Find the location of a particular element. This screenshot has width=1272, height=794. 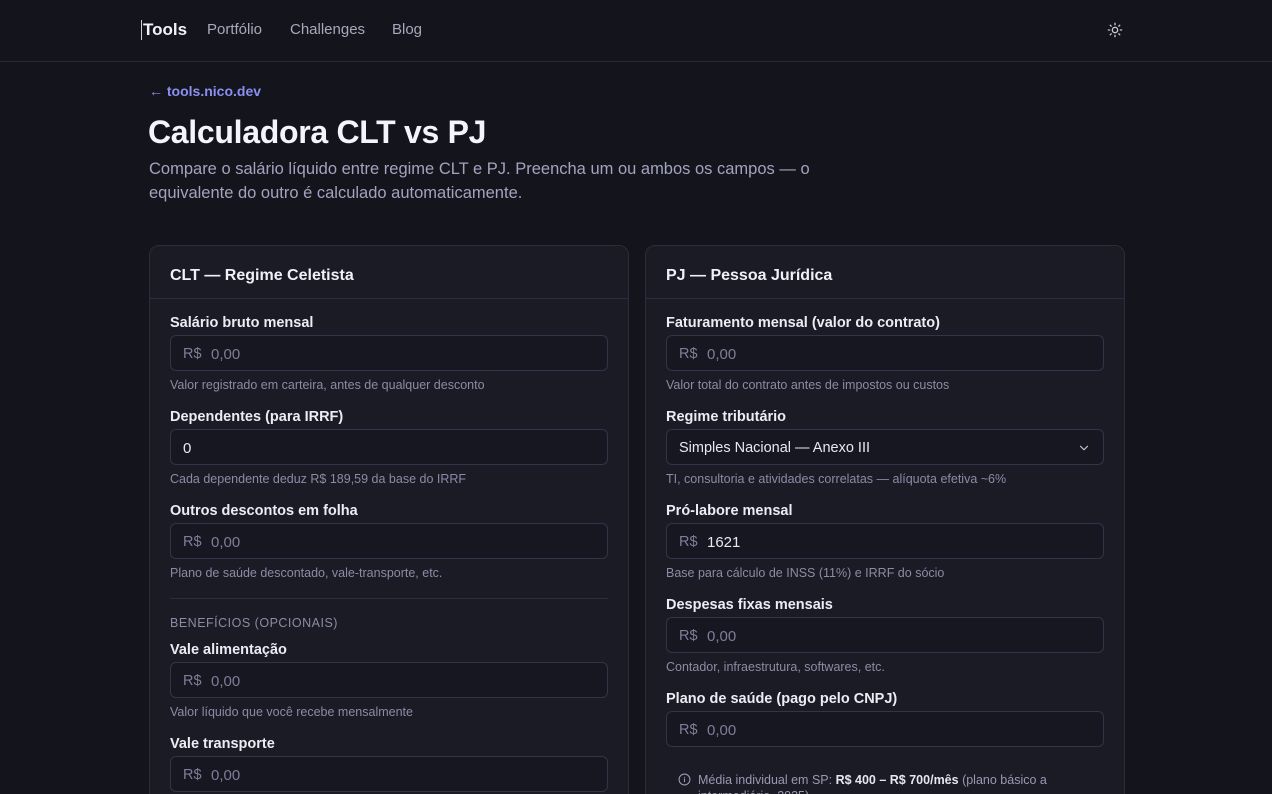

revenue-label: Faturamento mensal (valor do contrato) is located at coordinates (803, 323).